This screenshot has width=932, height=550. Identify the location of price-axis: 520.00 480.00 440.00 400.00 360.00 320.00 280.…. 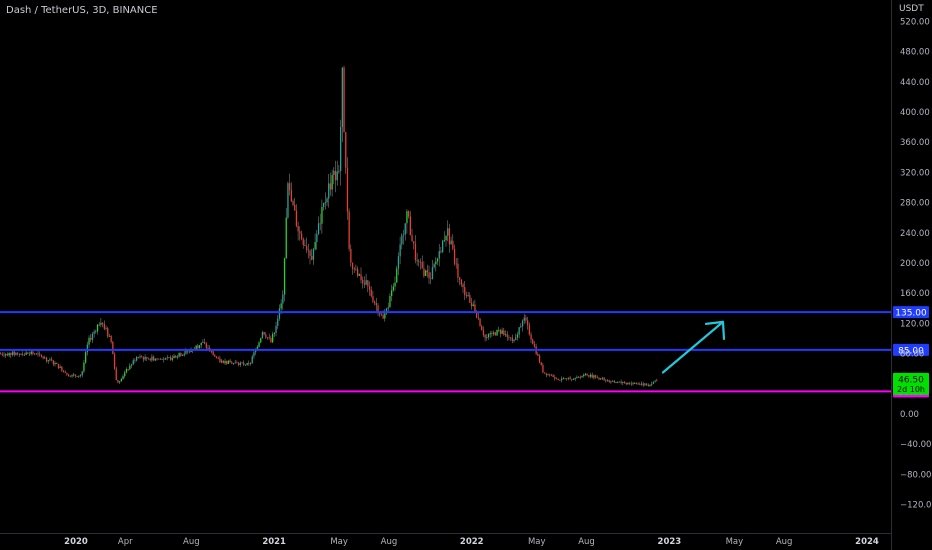
(912, 264).